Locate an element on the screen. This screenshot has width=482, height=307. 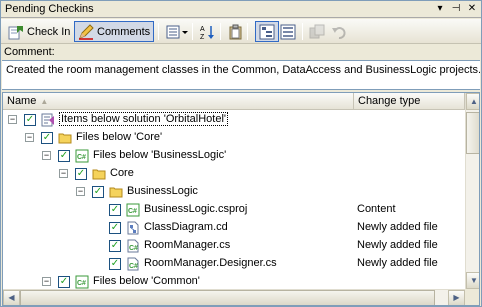
tree-row: ✓ C# BusinessLogic.csproj Content is located at coordinates (234, 210).